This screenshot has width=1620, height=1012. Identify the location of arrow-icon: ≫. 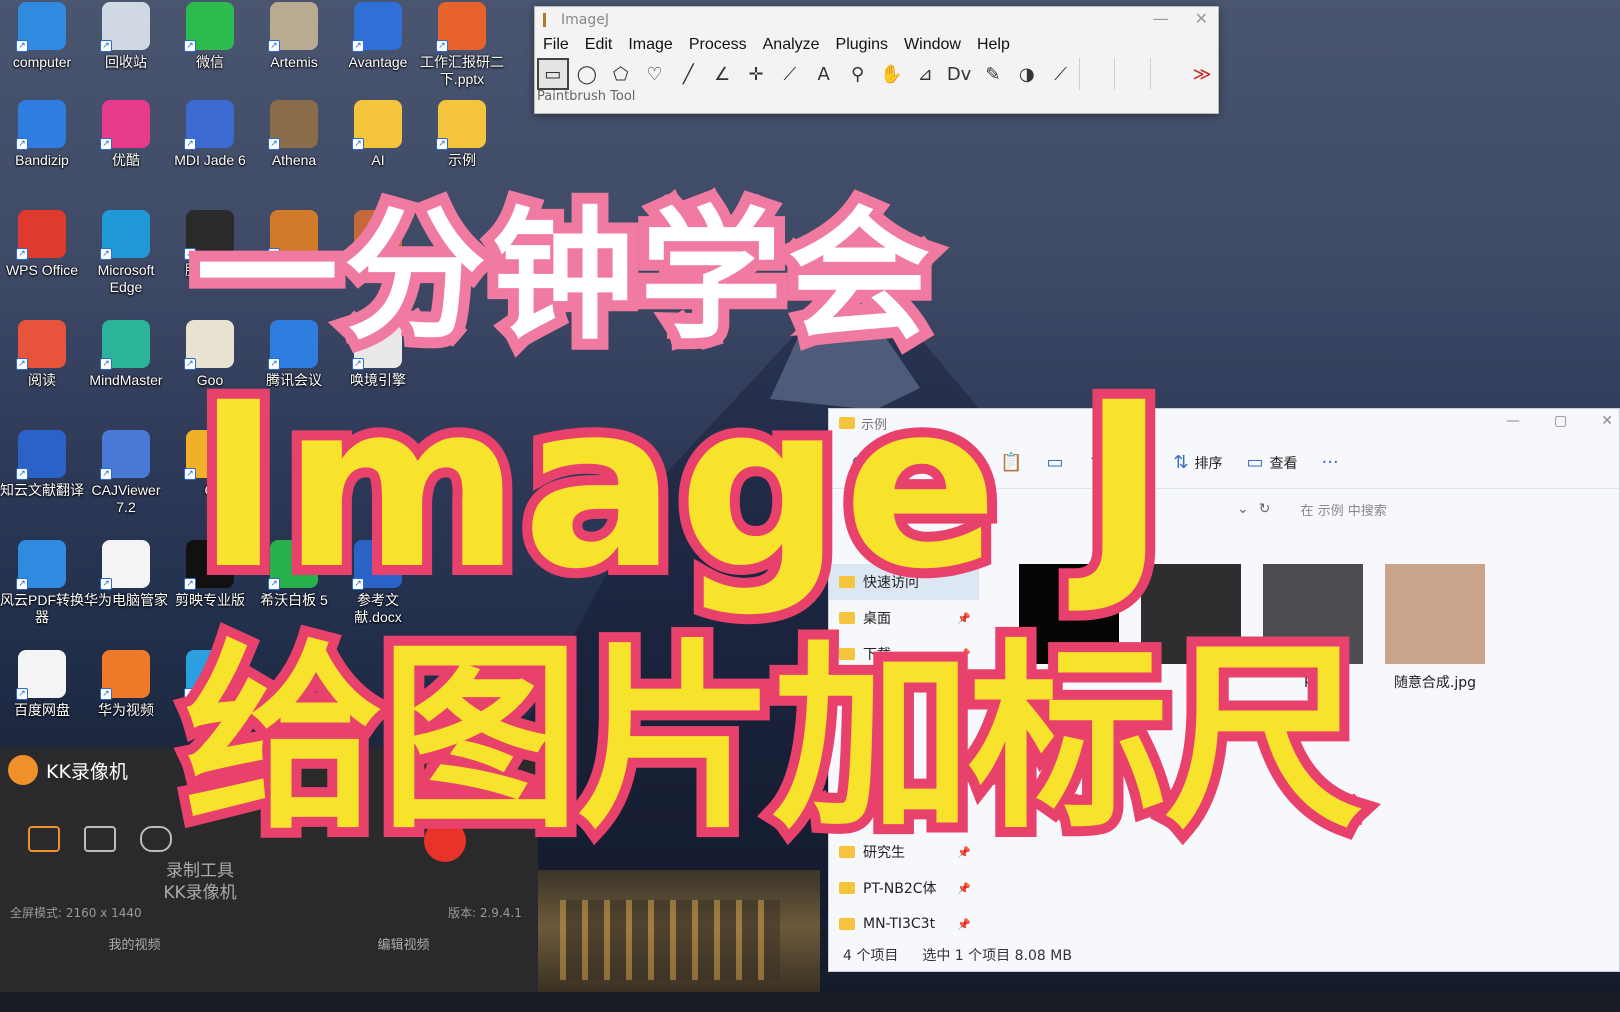
(1202, 74).